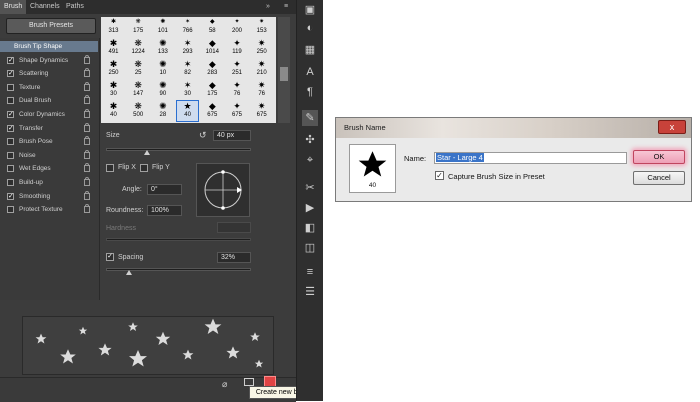 The width and height of the screenshot is (700, 402). What do you see at coordinates (178, 149) in the screenshot?
I see `size-slider` at bounding box center [178, 149].